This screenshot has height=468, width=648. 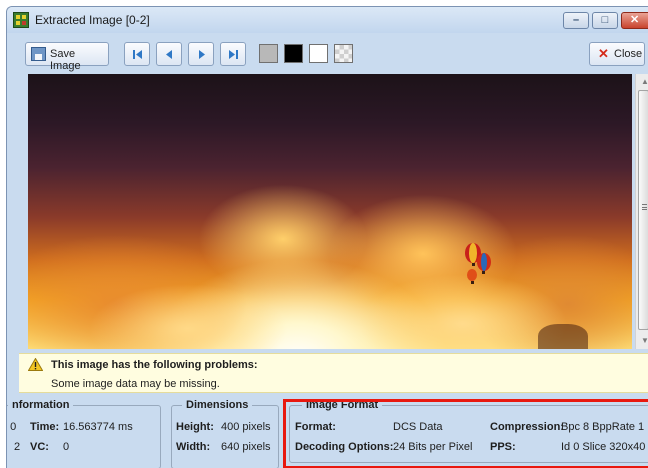 I want to click on time-label: Time:, so click(x=45, y=427).